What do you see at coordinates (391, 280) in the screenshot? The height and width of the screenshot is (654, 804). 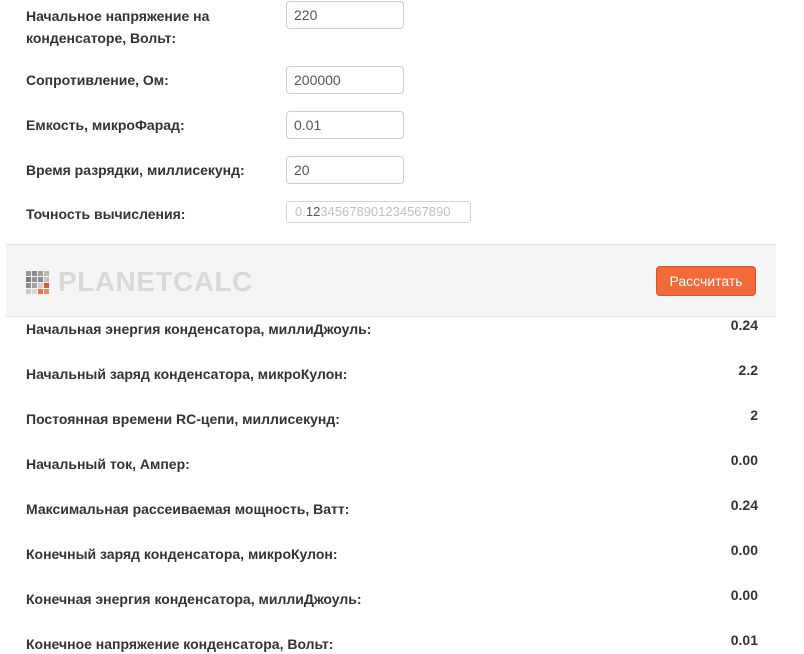 I see `calculator-toolbar: PLANETCALC Рассчитать` at bounding box center [391, 280].